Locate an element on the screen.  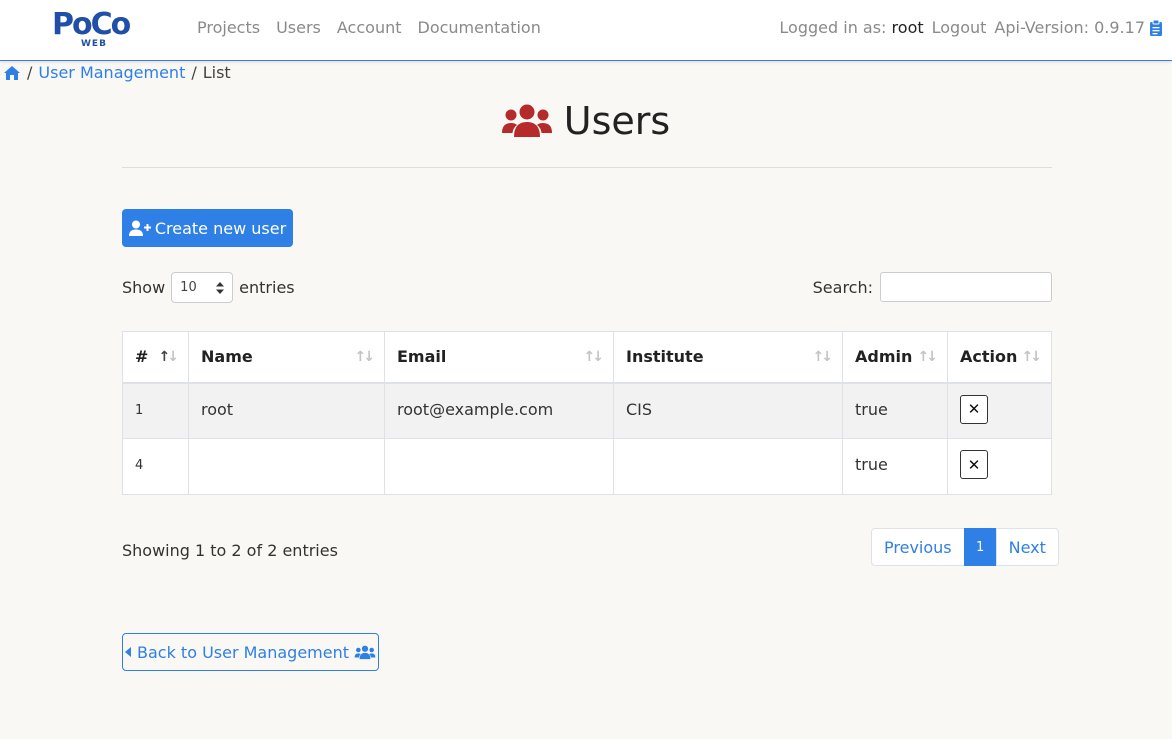
column-header-email: Email ↑↓ is located at coordinates (499, 357).